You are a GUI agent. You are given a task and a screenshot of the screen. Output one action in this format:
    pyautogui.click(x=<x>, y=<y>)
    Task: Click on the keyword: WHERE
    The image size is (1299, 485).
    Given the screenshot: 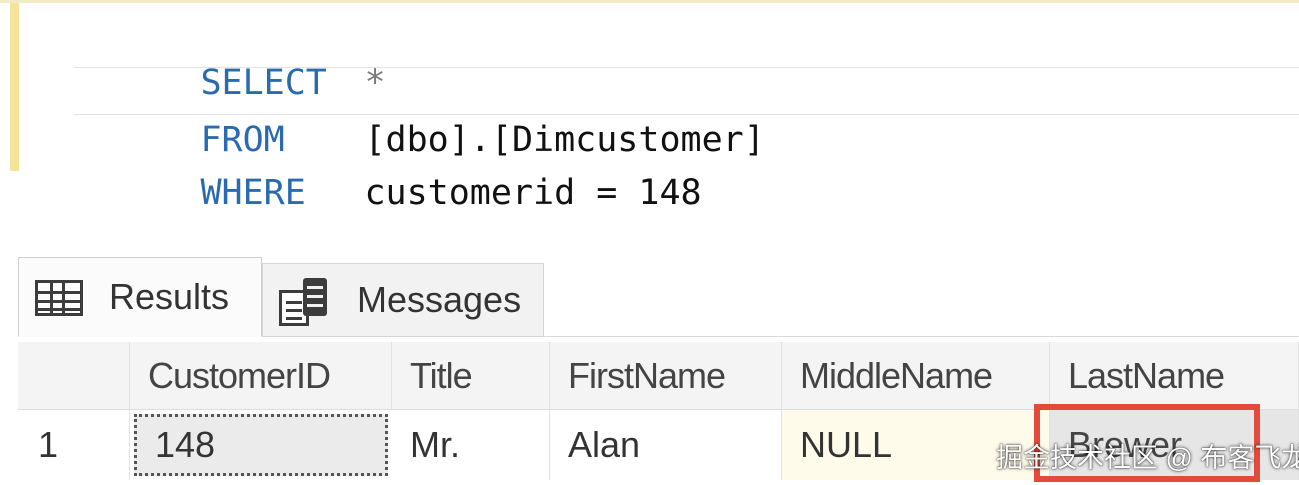 What is the action you would take?
    pyautogui.click(x=253, y=193)
    